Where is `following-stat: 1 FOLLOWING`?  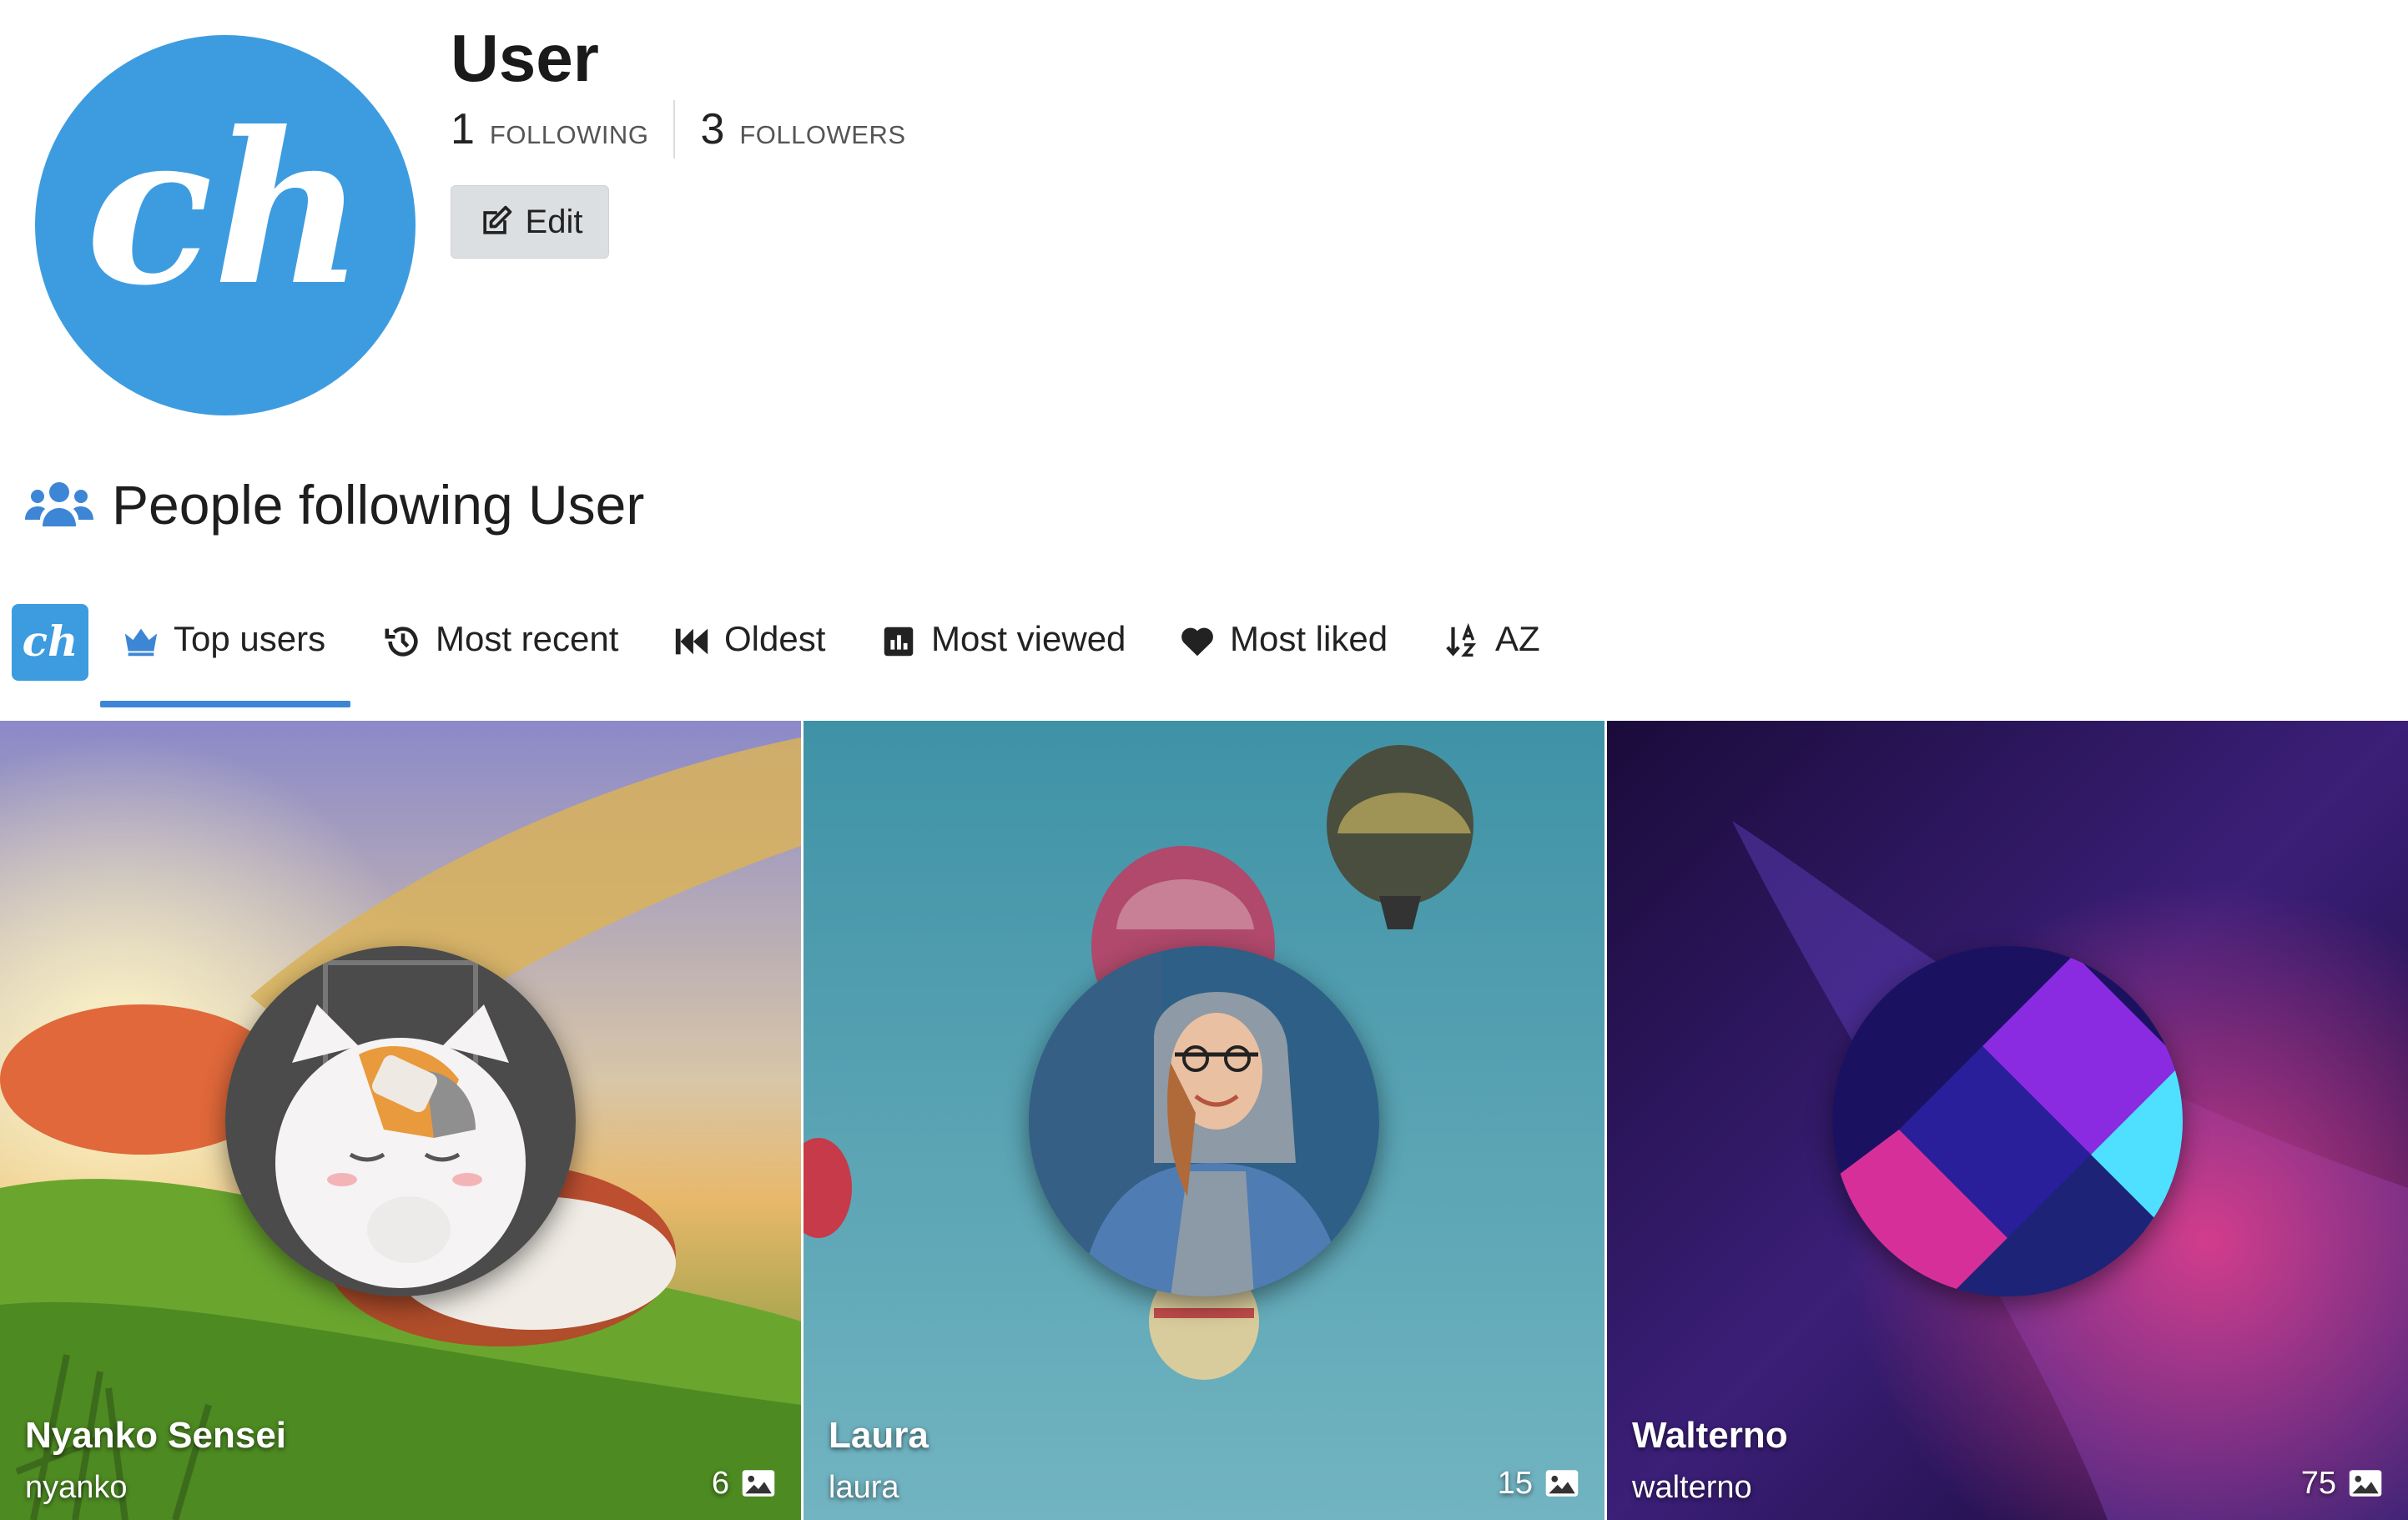 following-stat: 1 FOLLOWING is located at coordinates (549, 129).